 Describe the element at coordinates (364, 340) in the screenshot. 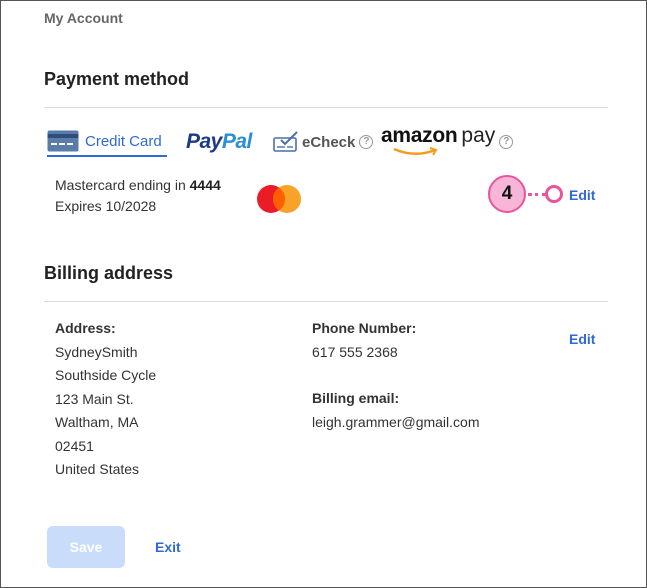

I see `phone-block: Phone Number: 617 555 2368` at that location.